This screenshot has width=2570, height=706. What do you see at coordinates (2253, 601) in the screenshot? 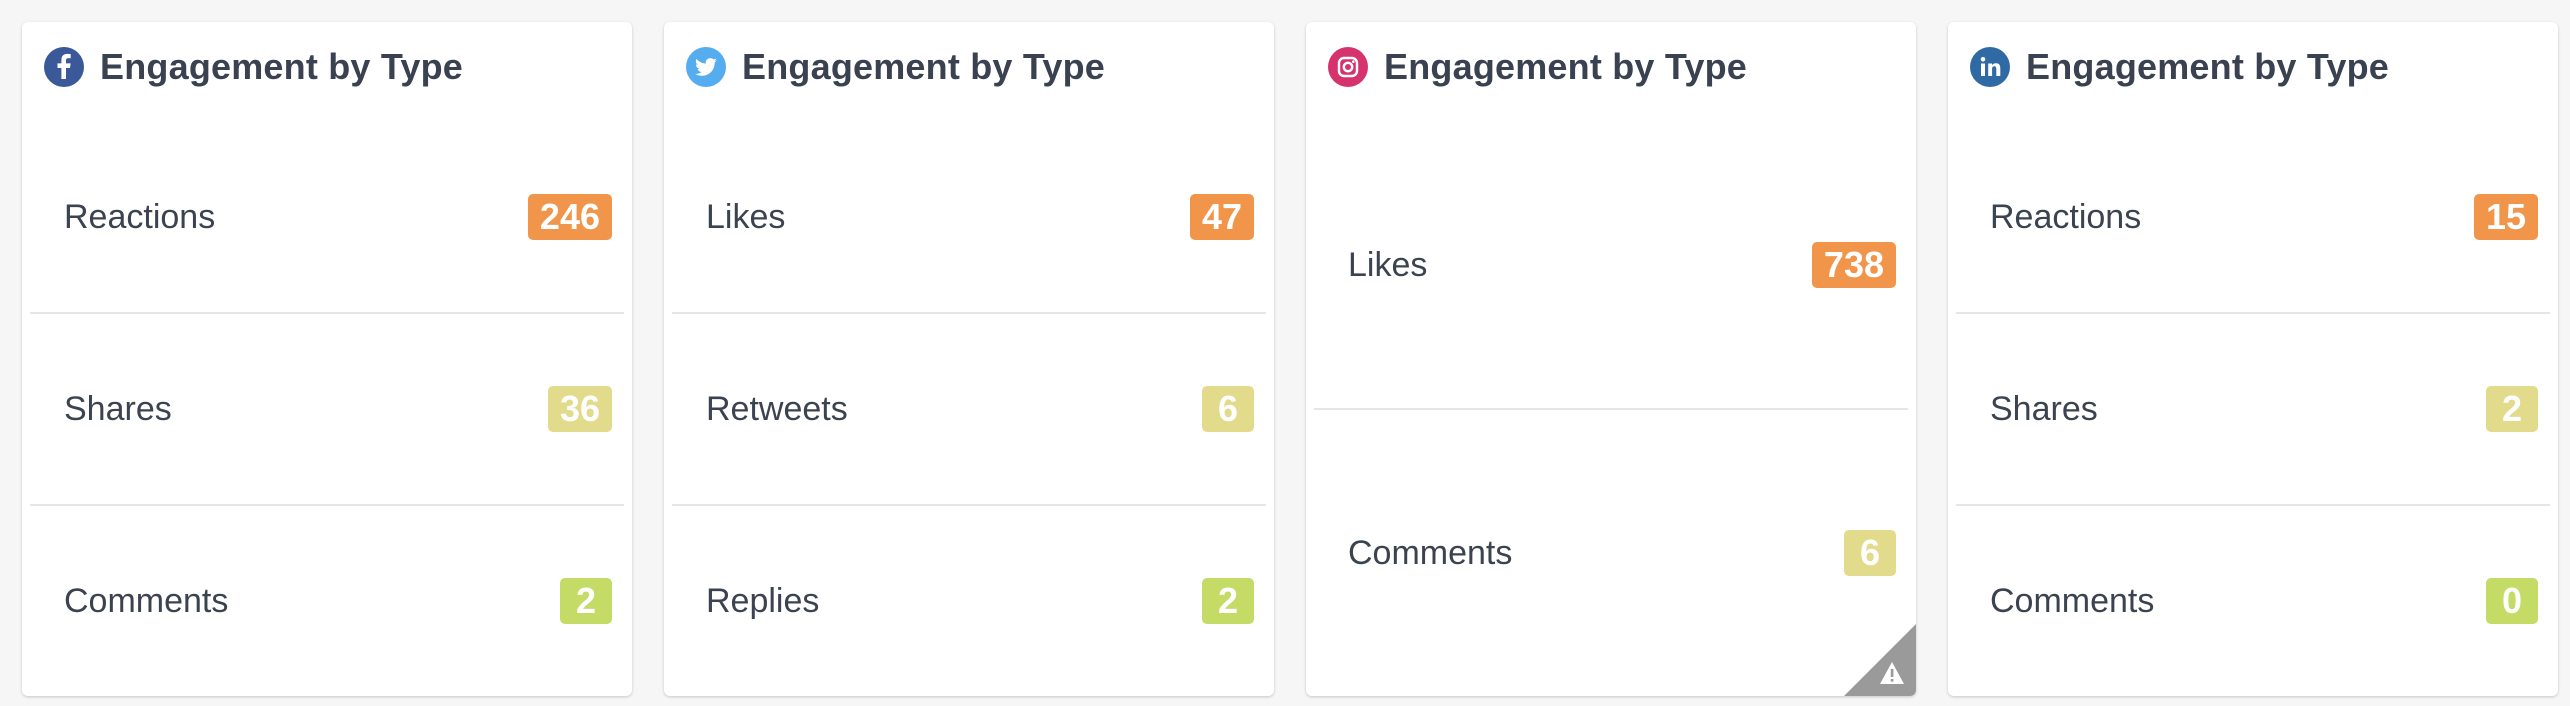
I see `list-item-comments: Comments 0` at bounding box center [2253, 601].